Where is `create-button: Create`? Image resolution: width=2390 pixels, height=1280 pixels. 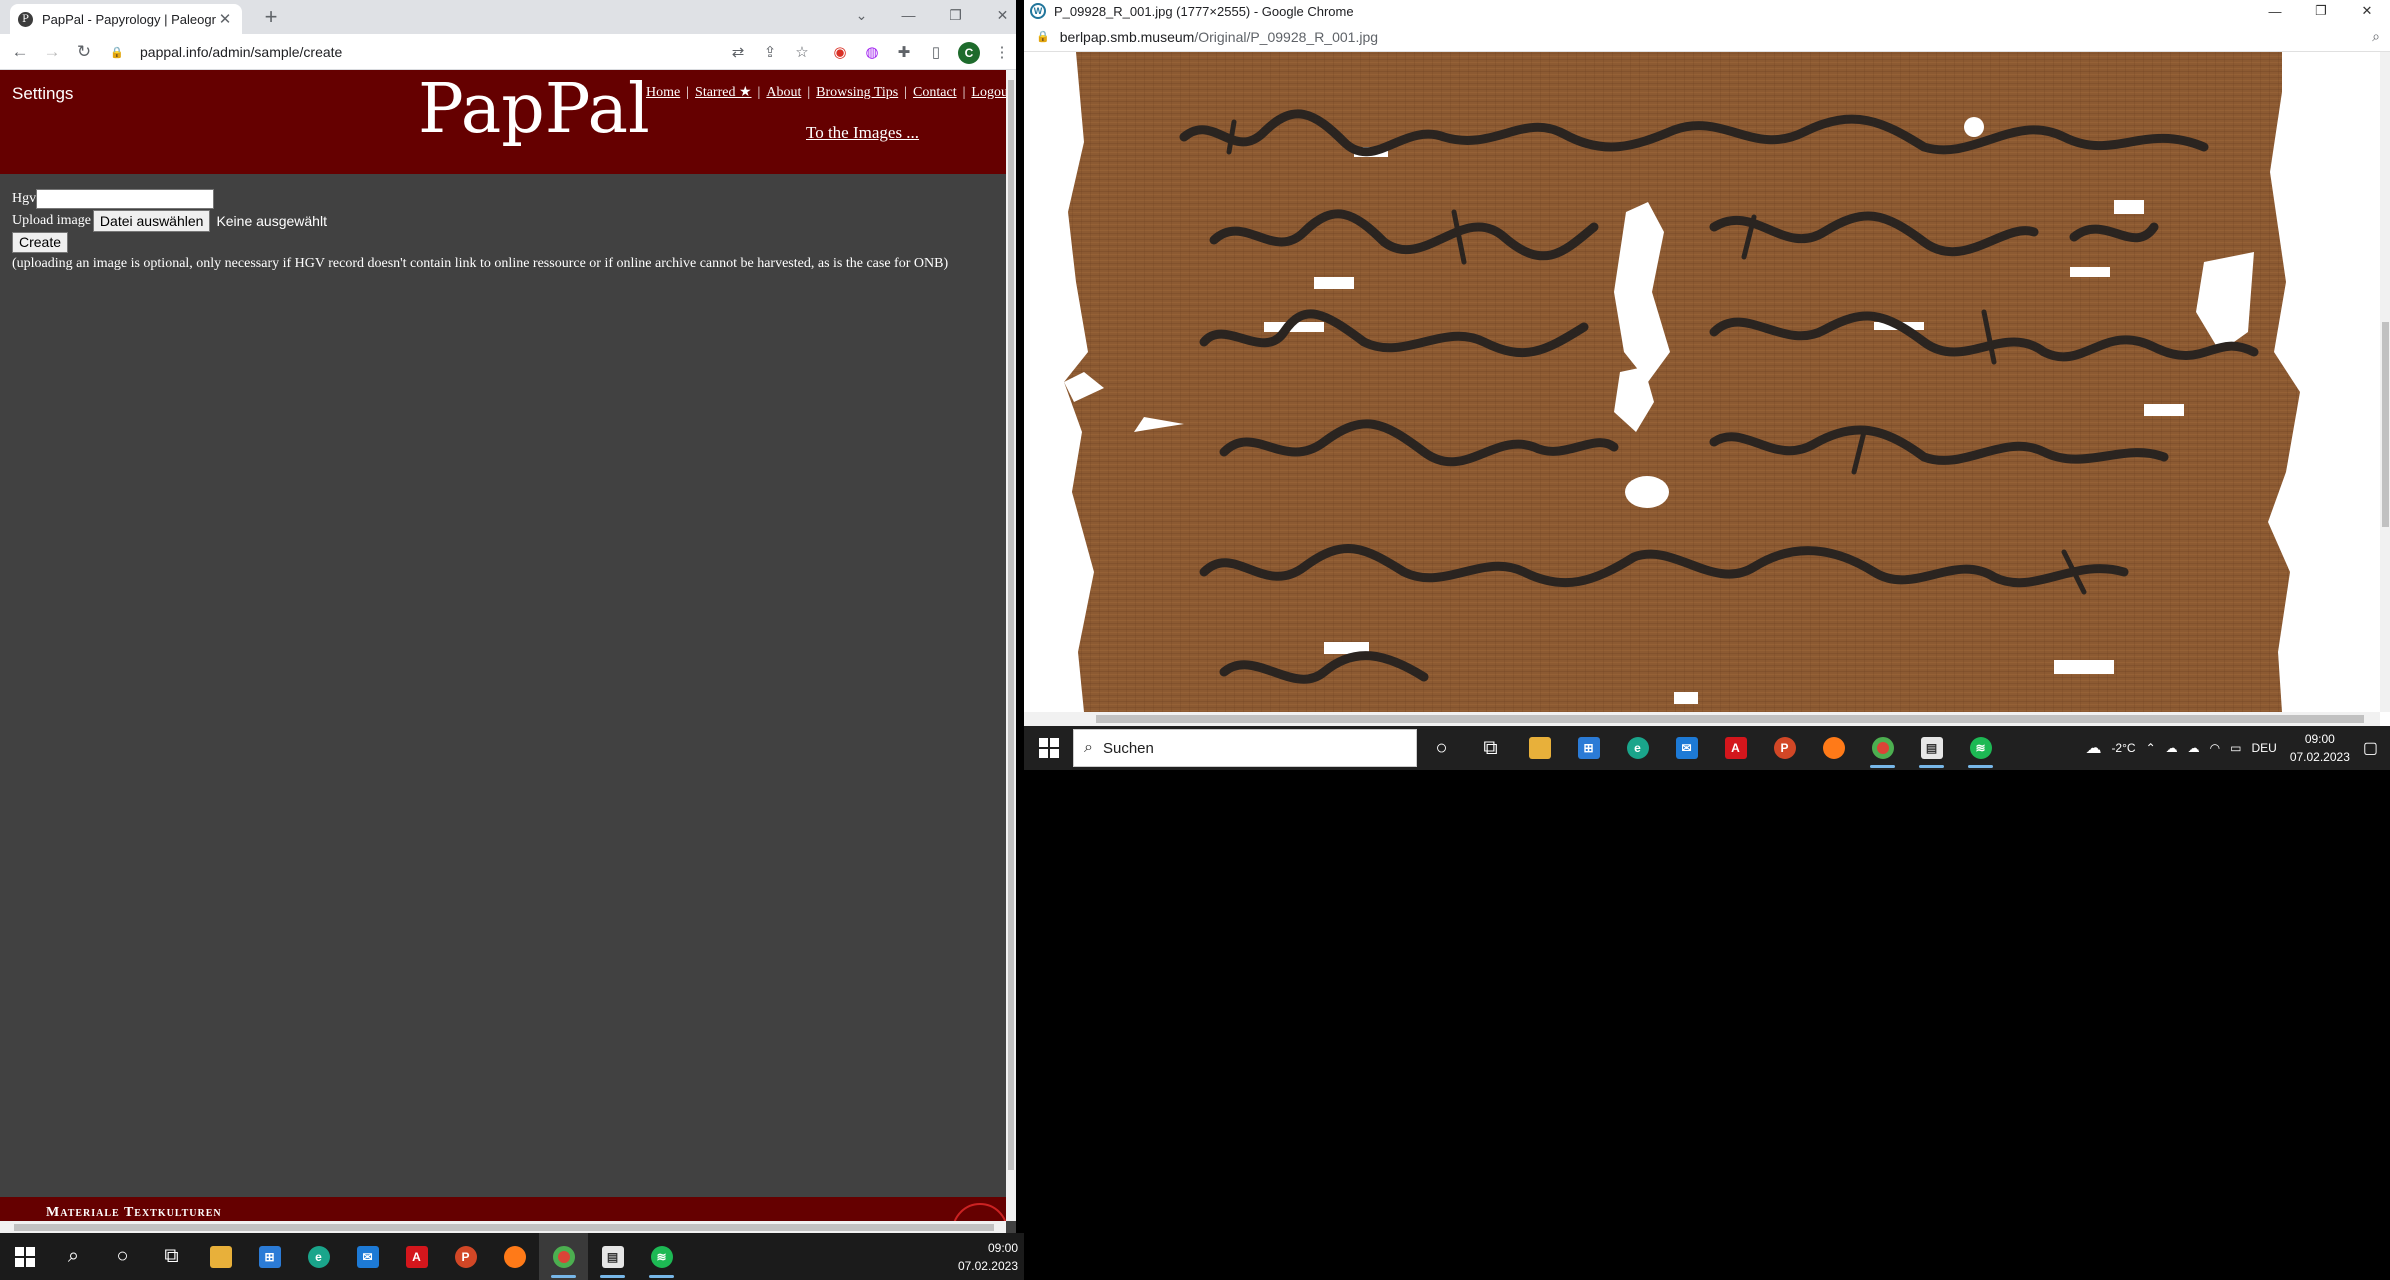 create-button: Create is located at coordinates (40, 242).